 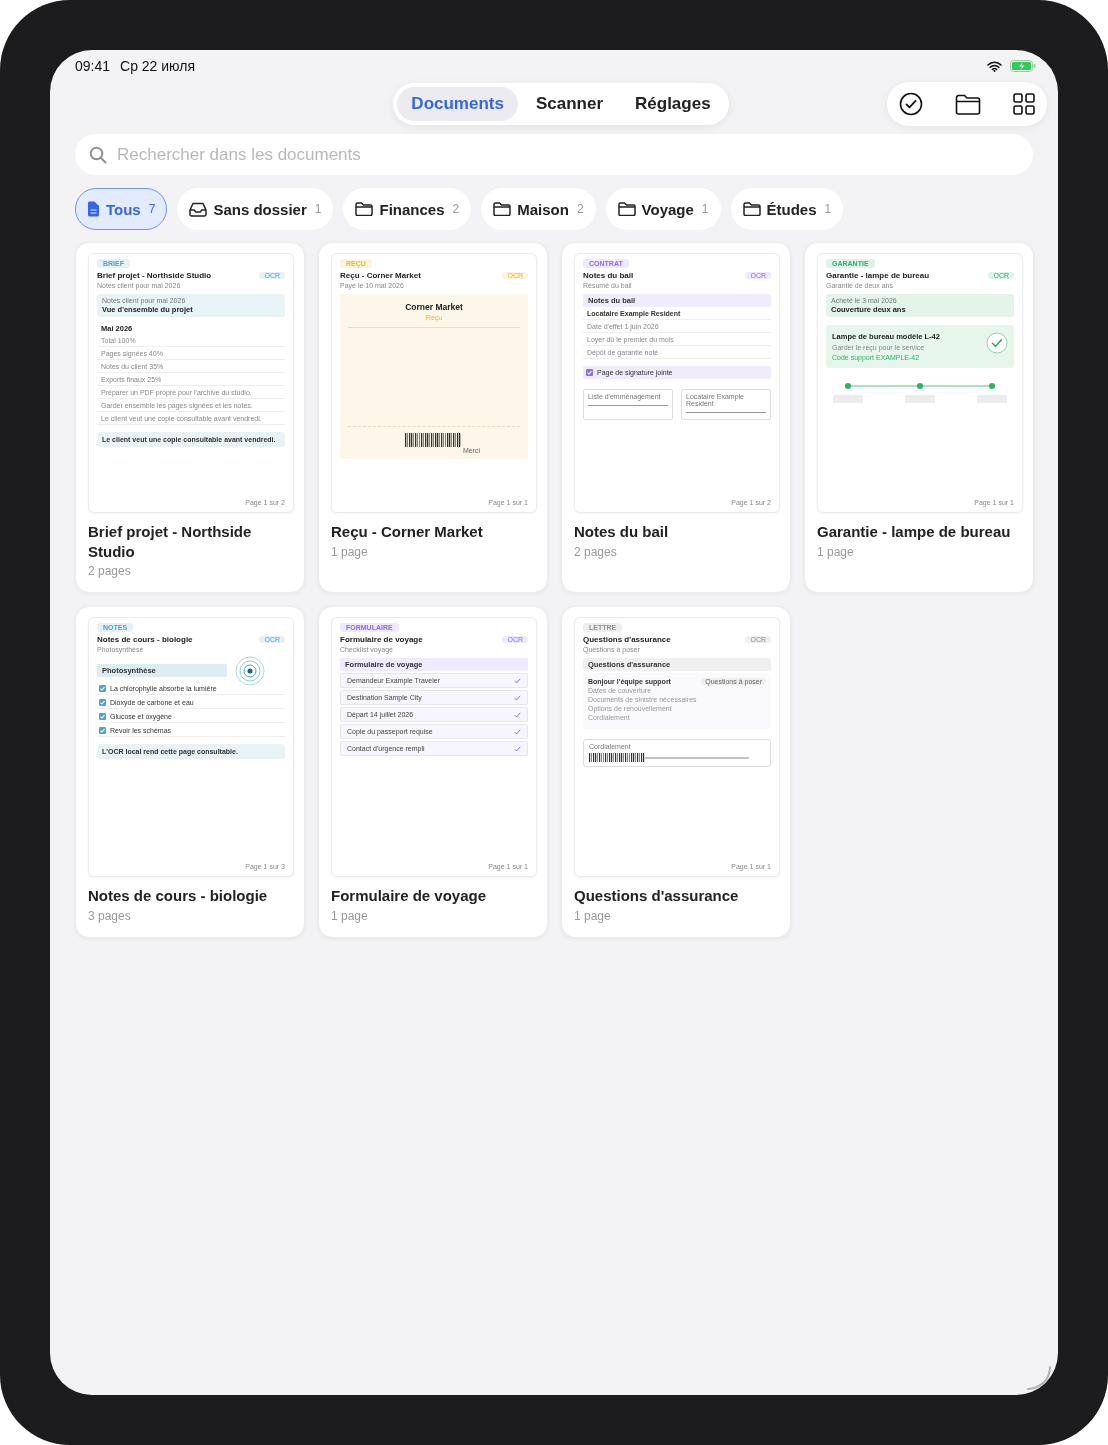 I want to click on preview-title: Reçu - Corner Market, so click(x=380, y=275).